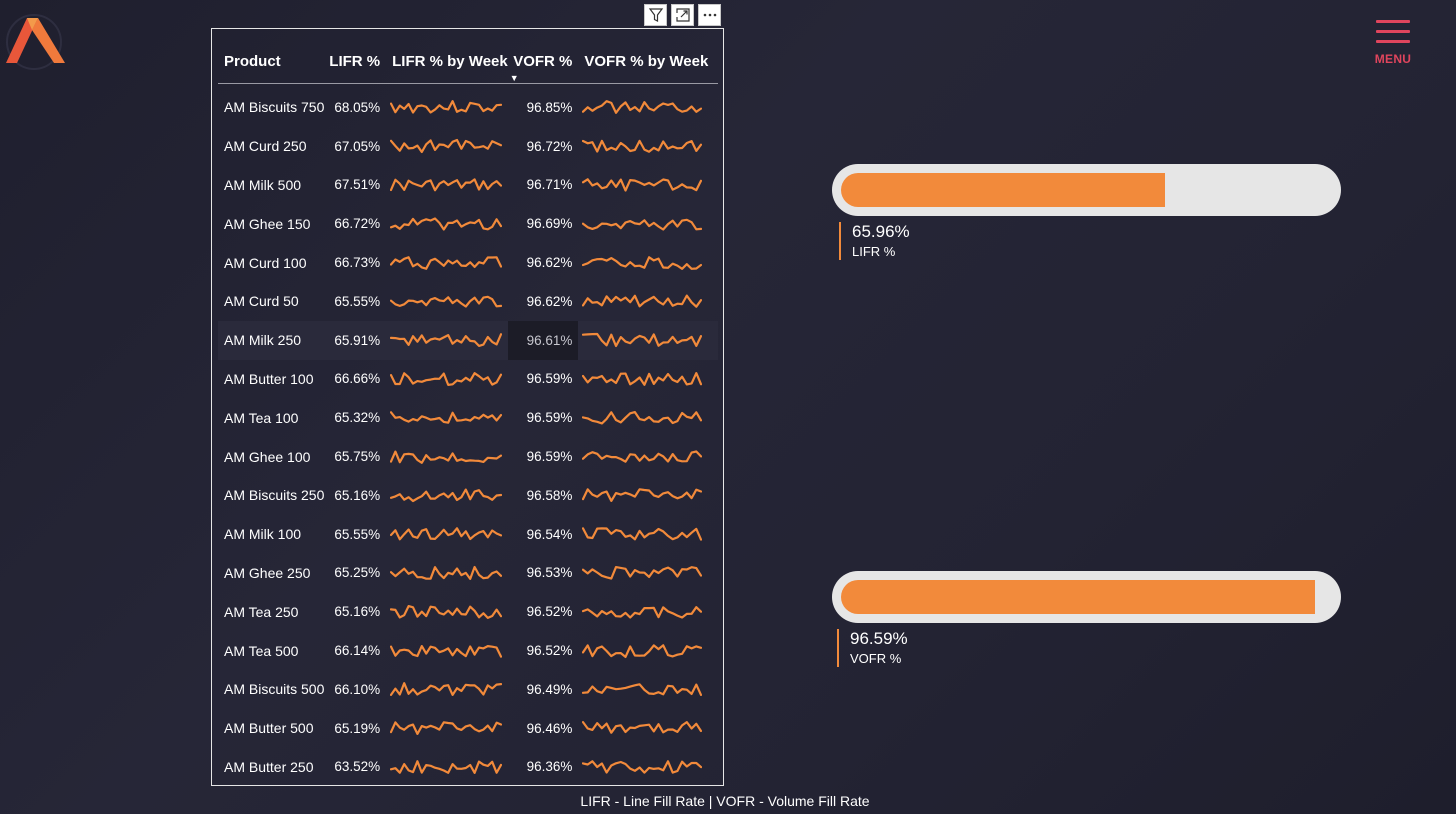 The image size is (1456, 814). I want to click on table-row: AM Tea 250 65.16% 96.52%, so click(468, 611).